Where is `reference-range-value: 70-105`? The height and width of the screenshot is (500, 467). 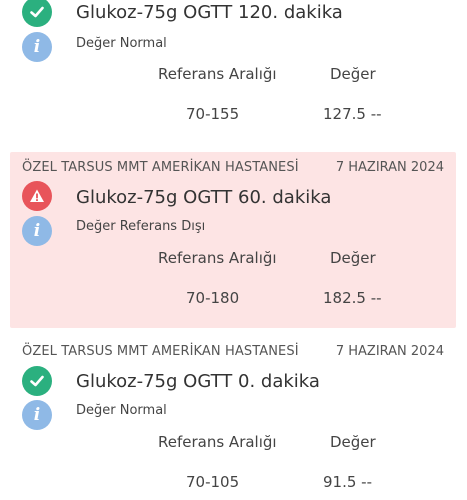
reference-range-value: 70-105 is located at coordinates (213, 482).